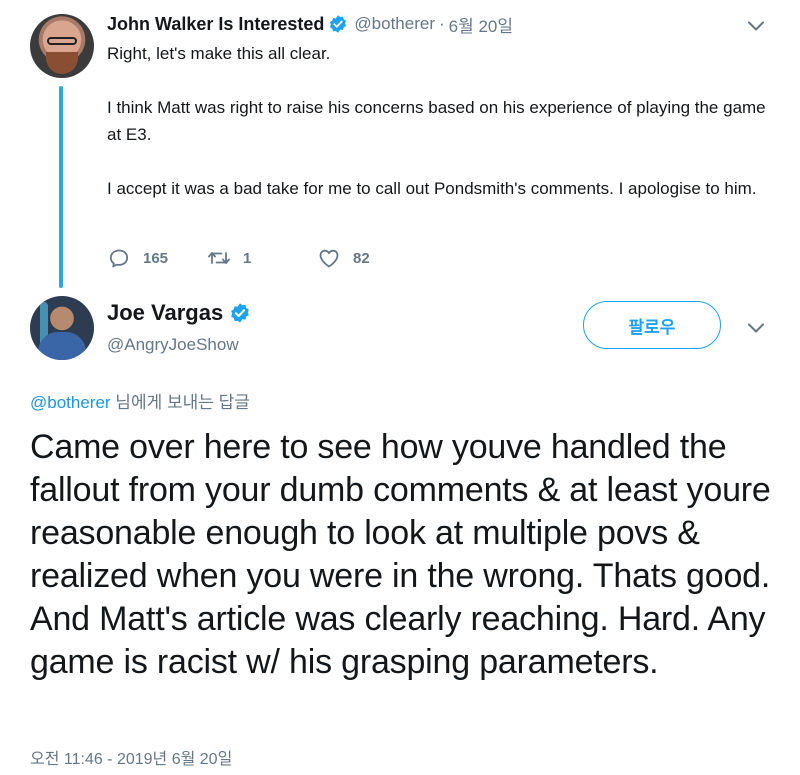  I want to click on replying-to-line: @botherer 님에게 보내는 답글, so click(140, 400).